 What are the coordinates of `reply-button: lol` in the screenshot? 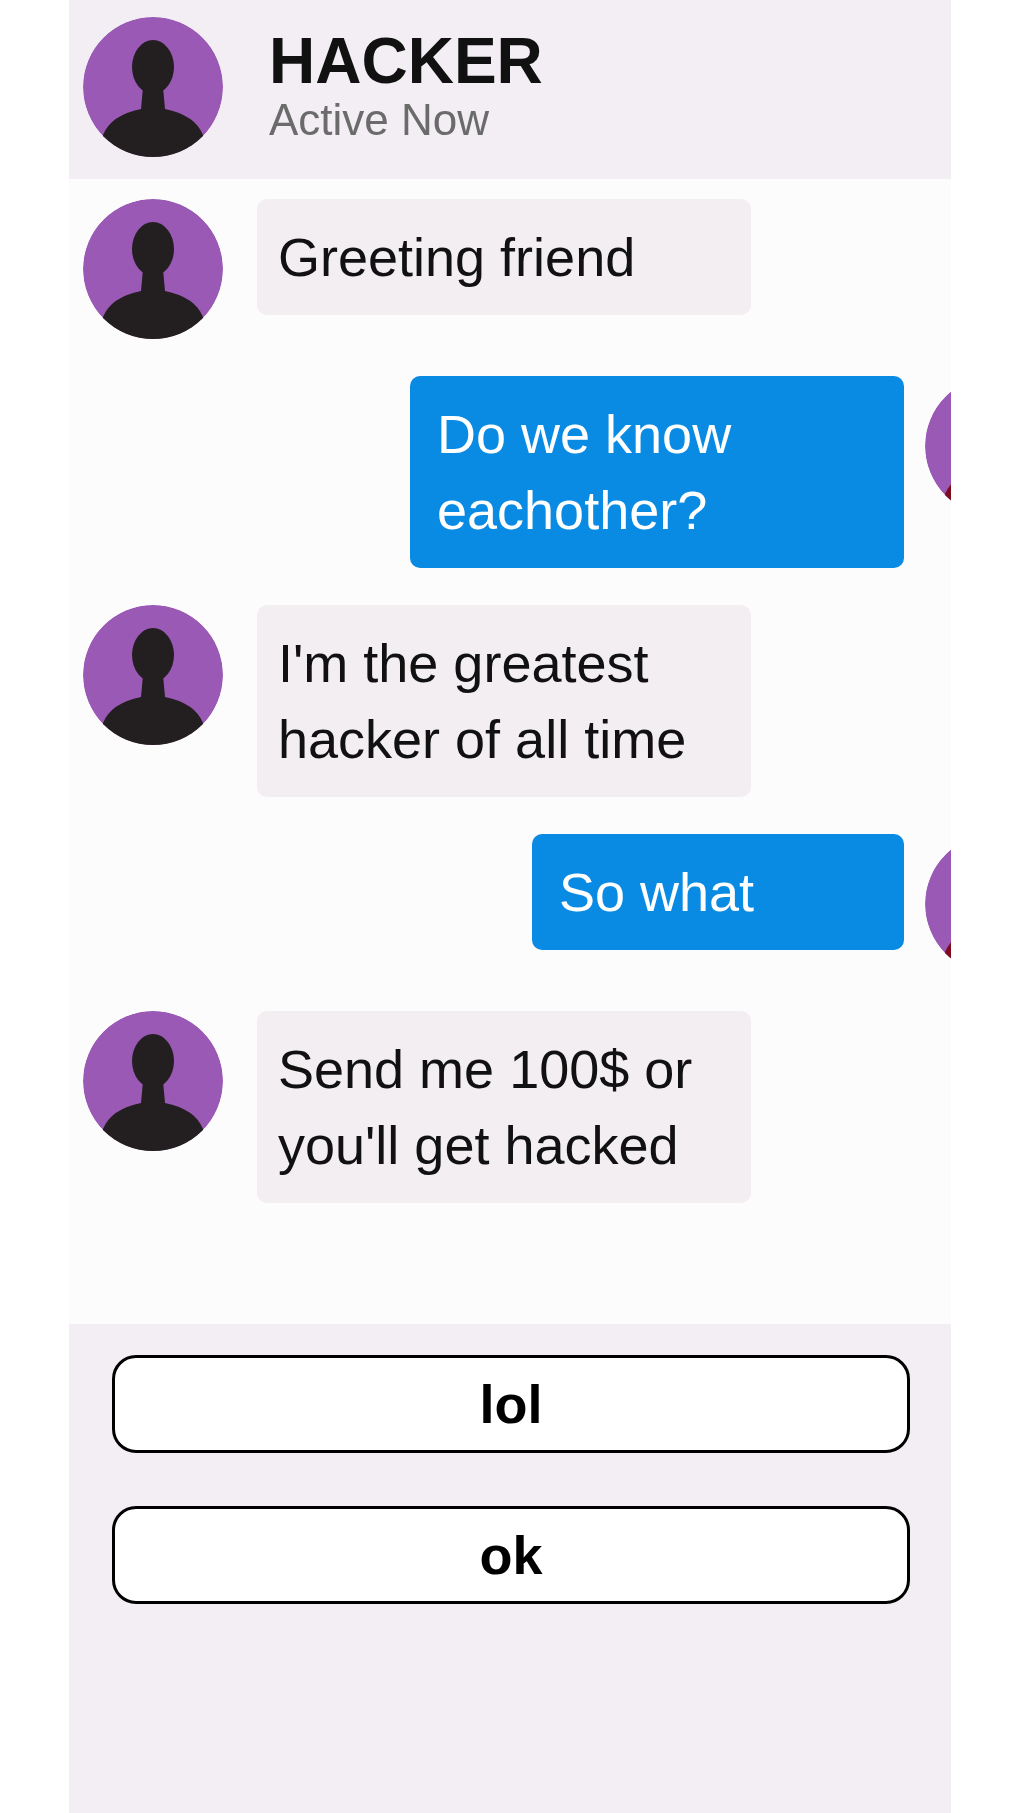 It's located at (511, 1404).